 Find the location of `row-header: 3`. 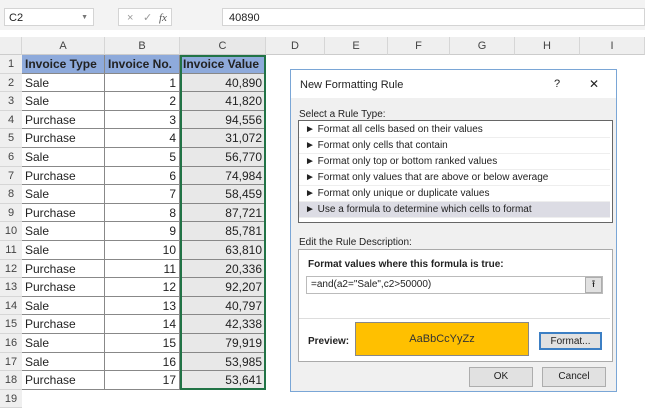

row-header: 3 is located at coordinates (11, 101).